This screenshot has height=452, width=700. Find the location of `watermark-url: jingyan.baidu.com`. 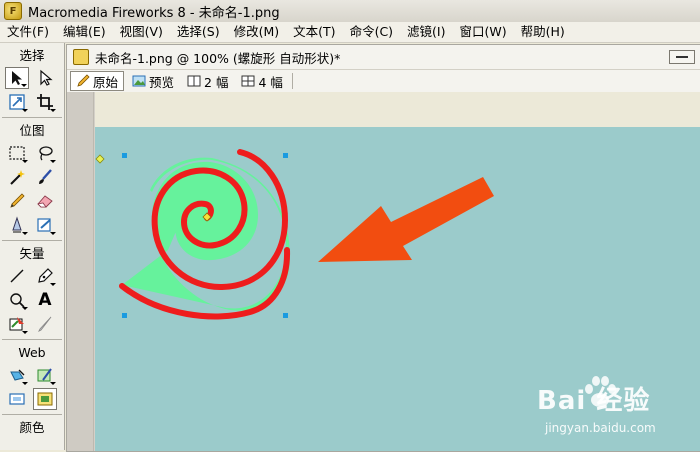

watermark-url: jingyan.baidu.com is located at coordinates (600, 428).